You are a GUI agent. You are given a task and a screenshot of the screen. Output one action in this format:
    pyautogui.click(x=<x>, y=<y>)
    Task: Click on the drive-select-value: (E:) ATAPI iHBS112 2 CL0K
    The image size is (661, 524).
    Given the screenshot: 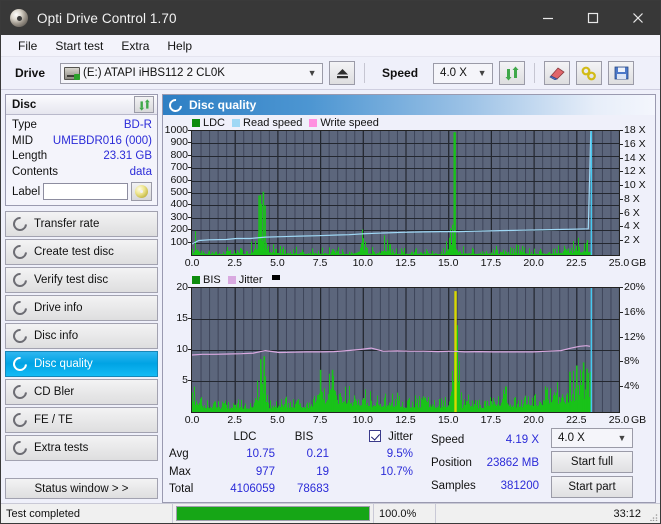 What is the action you would take?
    pyautogui.click(x=154, y=73)
    